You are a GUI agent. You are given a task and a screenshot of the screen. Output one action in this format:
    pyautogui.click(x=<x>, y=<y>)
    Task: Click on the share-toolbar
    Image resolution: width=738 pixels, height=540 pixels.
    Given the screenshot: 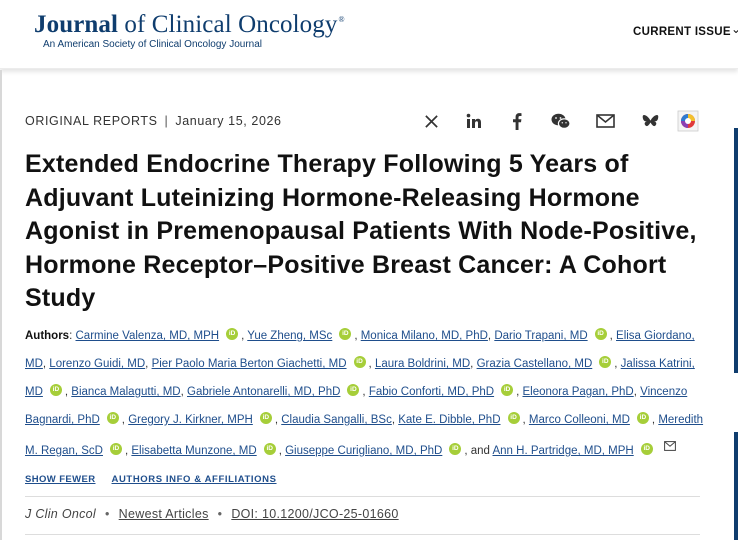 What is the action you would take?
    pyautogui.click(x=565, y=121)
    